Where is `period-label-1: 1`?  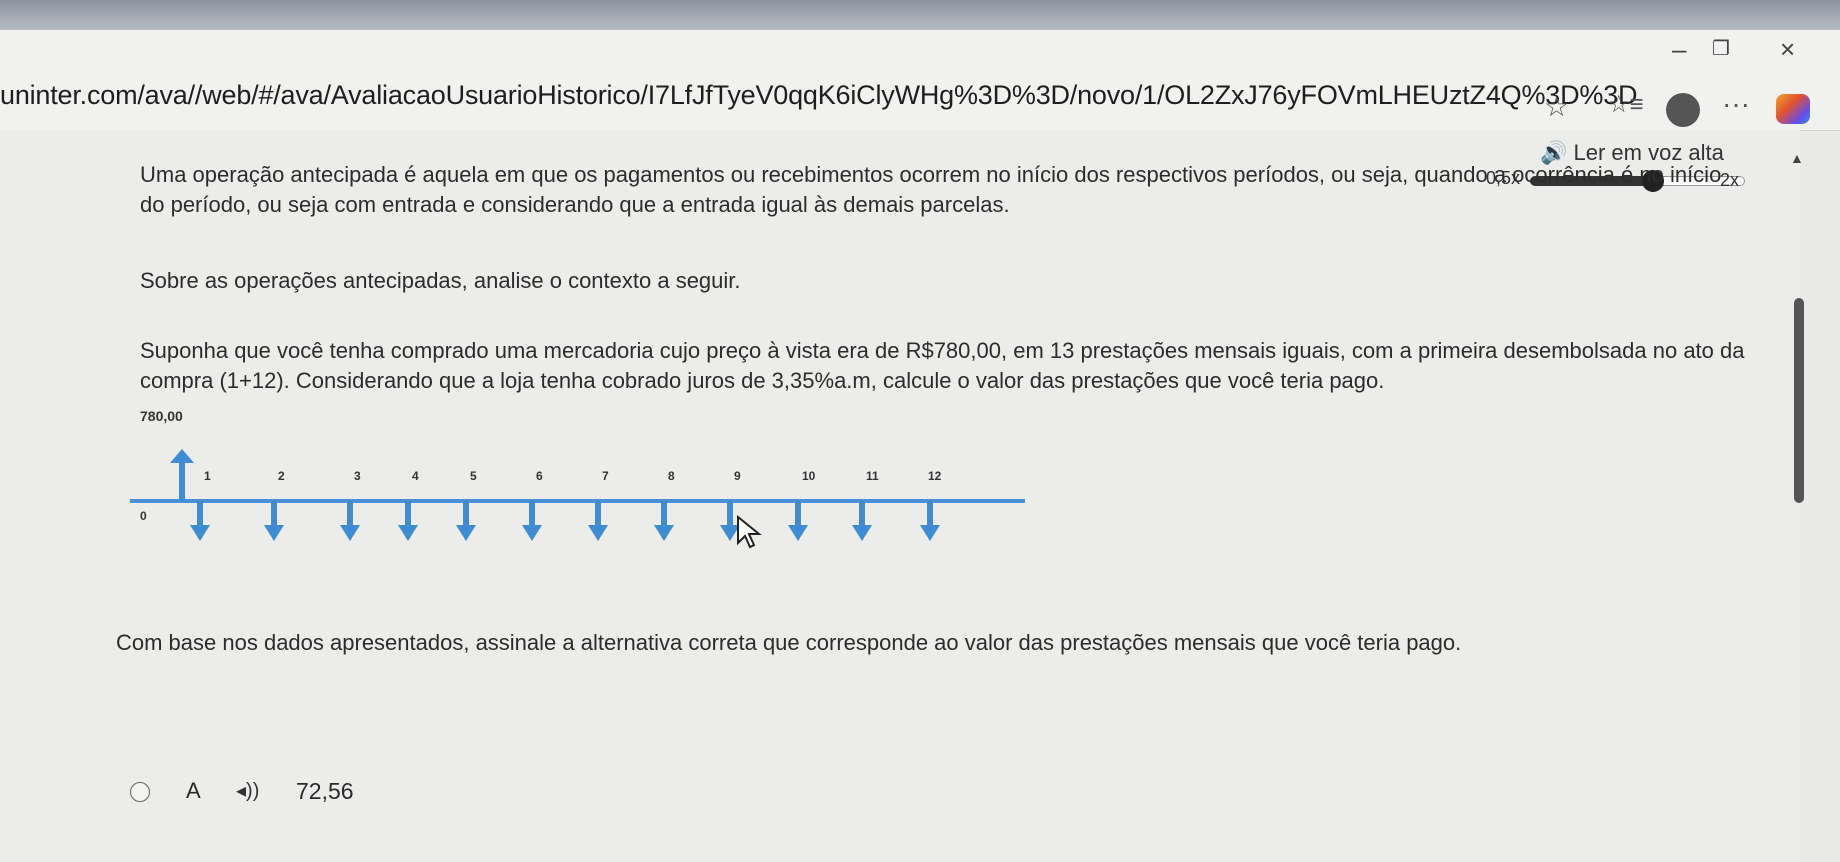 period-label-1: 1 is located at coordinates (207, 476).